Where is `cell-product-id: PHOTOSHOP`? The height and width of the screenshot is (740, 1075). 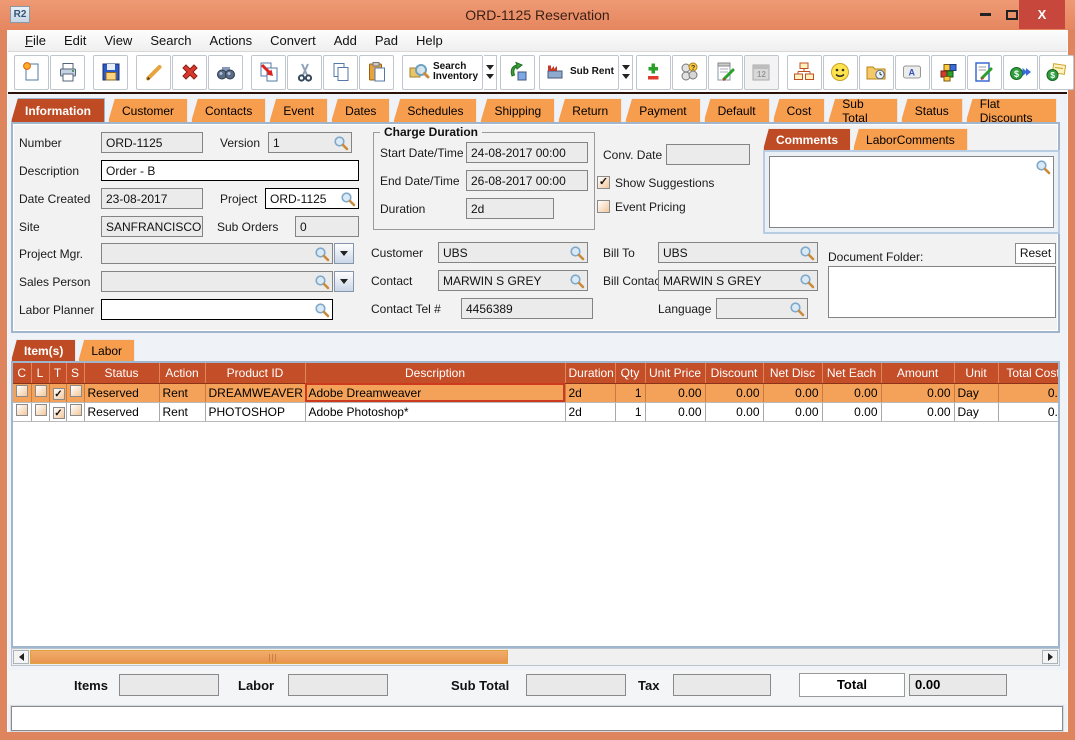 cell-product-id: PHOTOSHOP is located at coordinates (255, 412).